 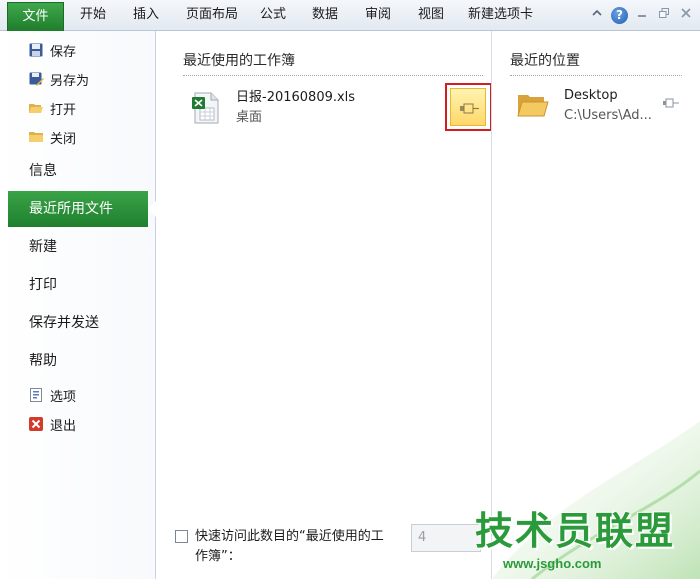 I want to click on nav-tab-new: 新建, so click(x=43, y=247).